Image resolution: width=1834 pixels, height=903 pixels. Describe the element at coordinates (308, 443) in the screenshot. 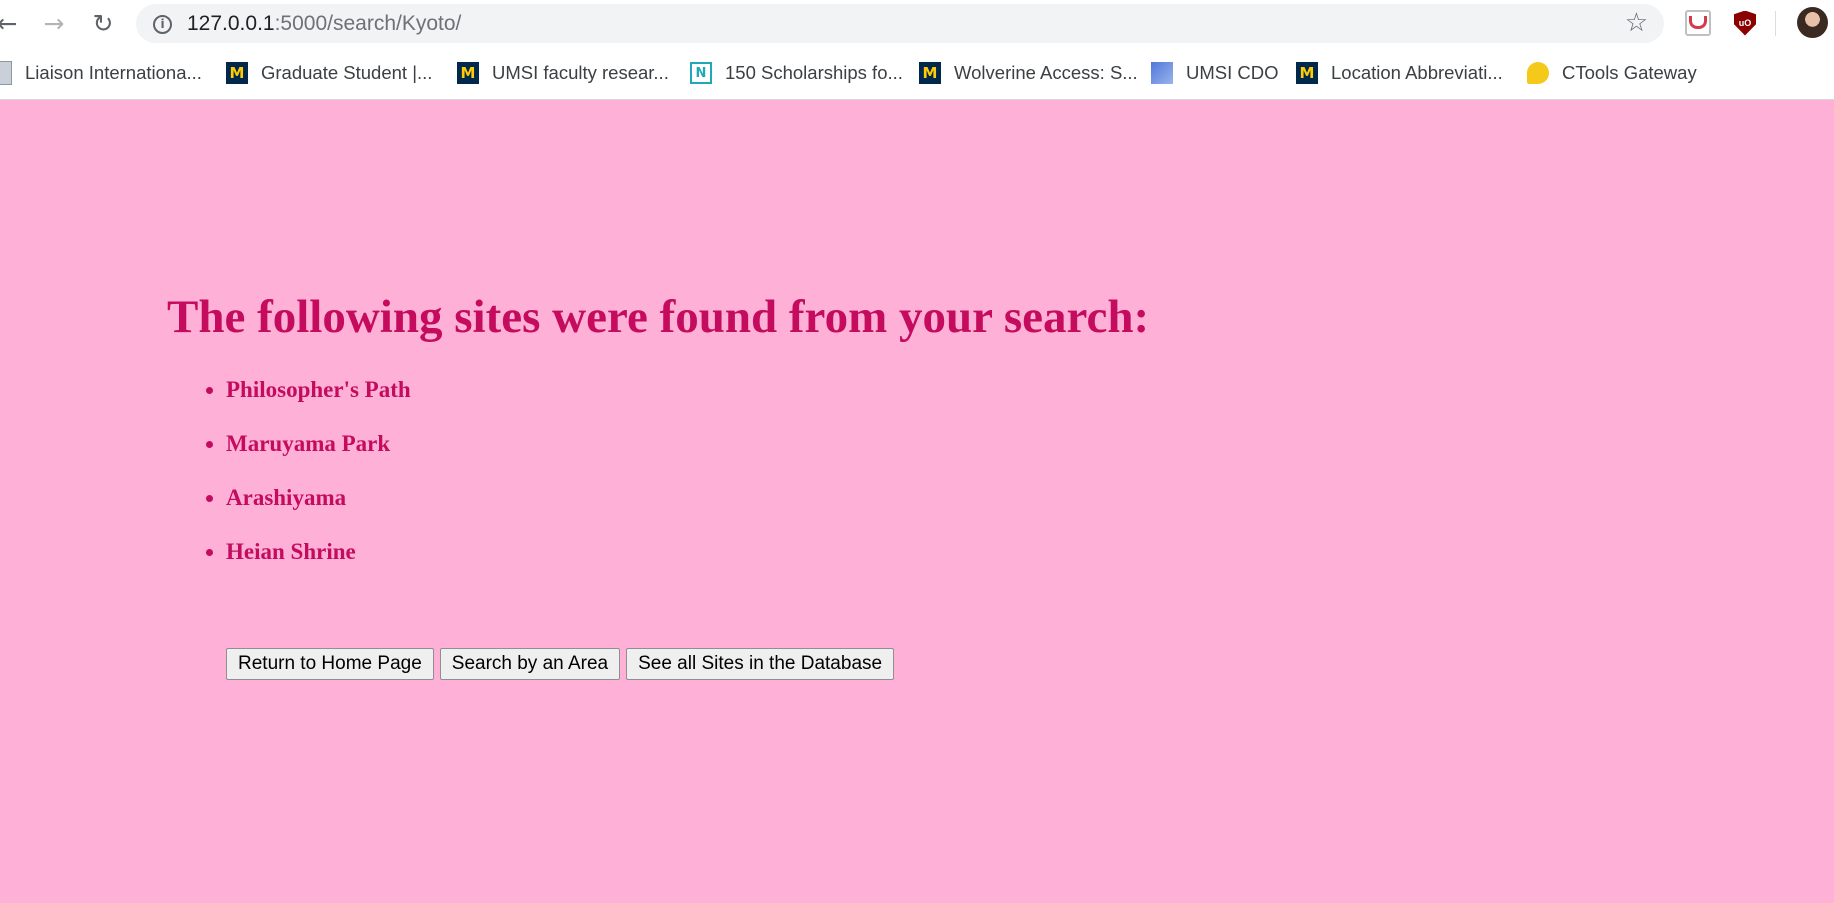

I see `result-label: Maruyama Park` at that location.